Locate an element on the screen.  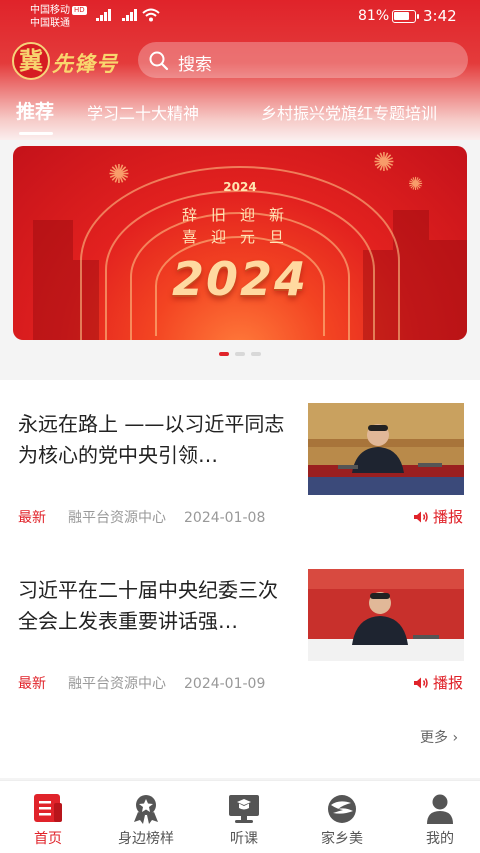
nav-label: 家乡美 is located at coordinates (342, 839).